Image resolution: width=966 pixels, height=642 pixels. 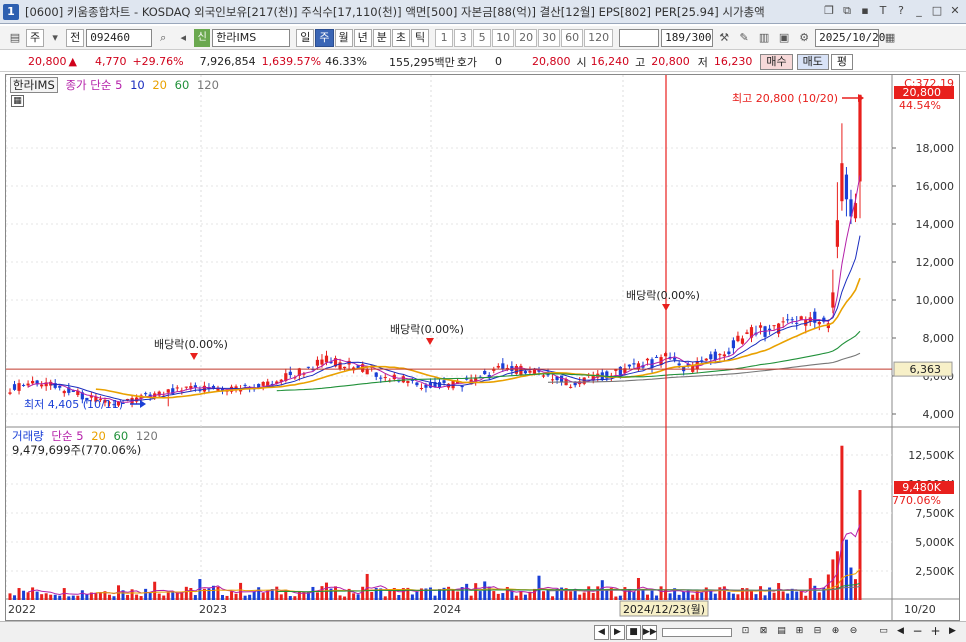 What do you see at coordinates (649, 632) in the screenshot?
I see `fast-forward-icon: ▶▶` at bounding box center [649, 632].